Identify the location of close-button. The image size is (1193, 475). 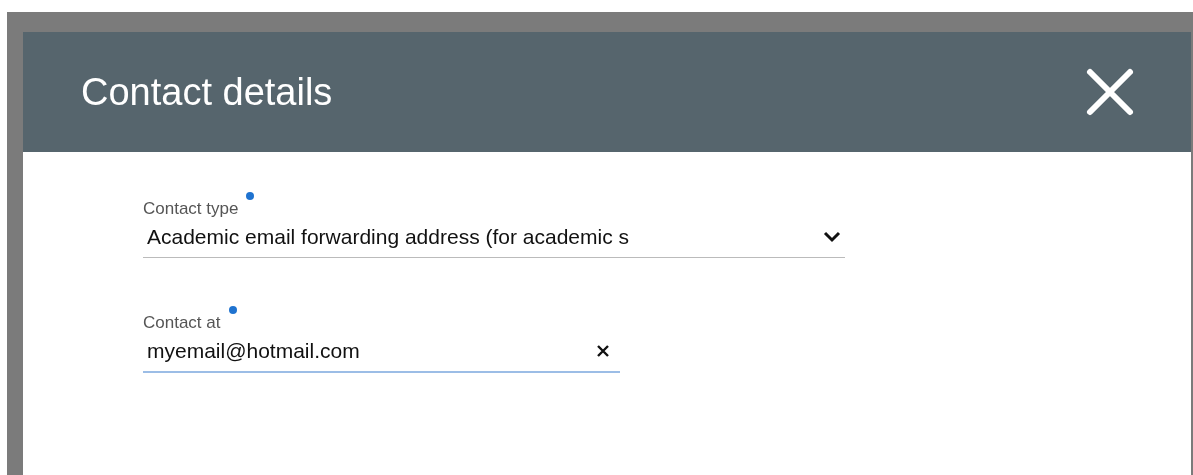
(1110, 92).